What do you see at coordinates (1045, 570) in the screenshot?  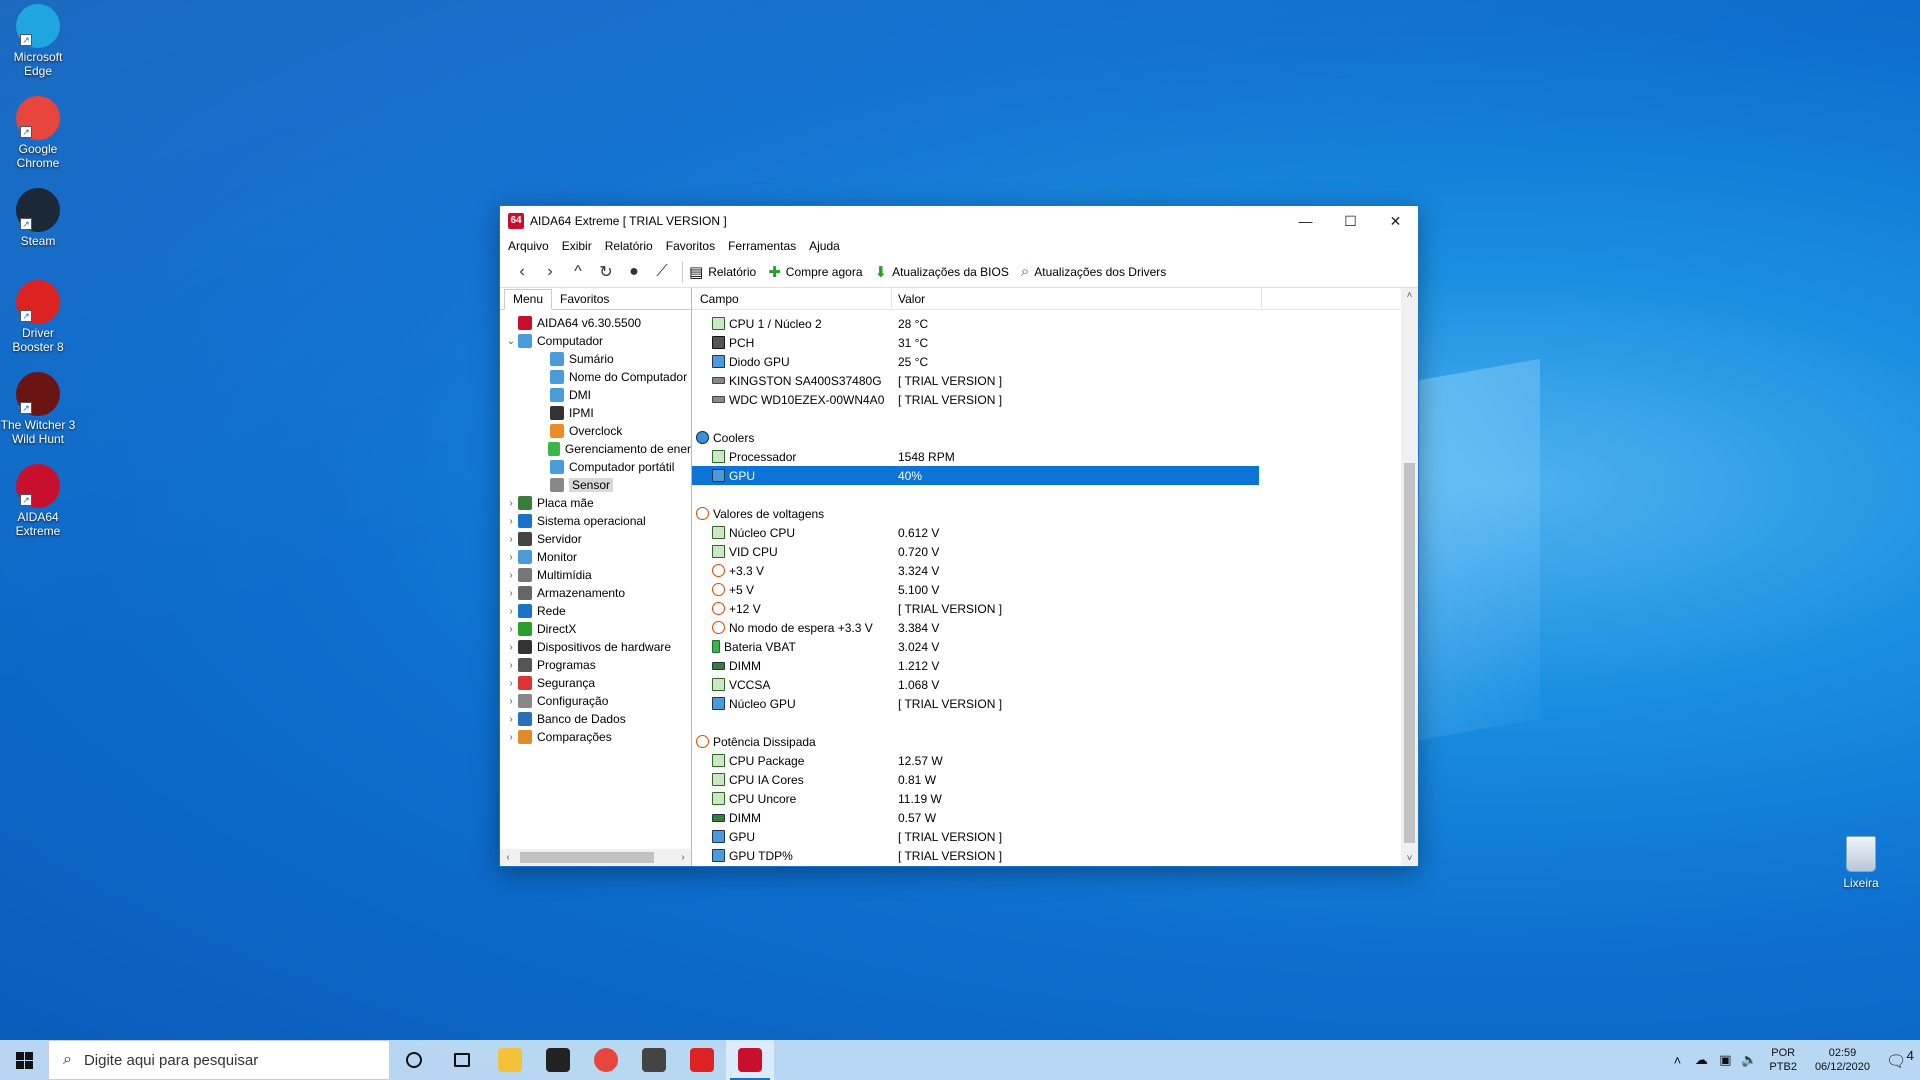 I see `table-row: +3.3 V 3.324 V` at bounding box center [1045, 570].